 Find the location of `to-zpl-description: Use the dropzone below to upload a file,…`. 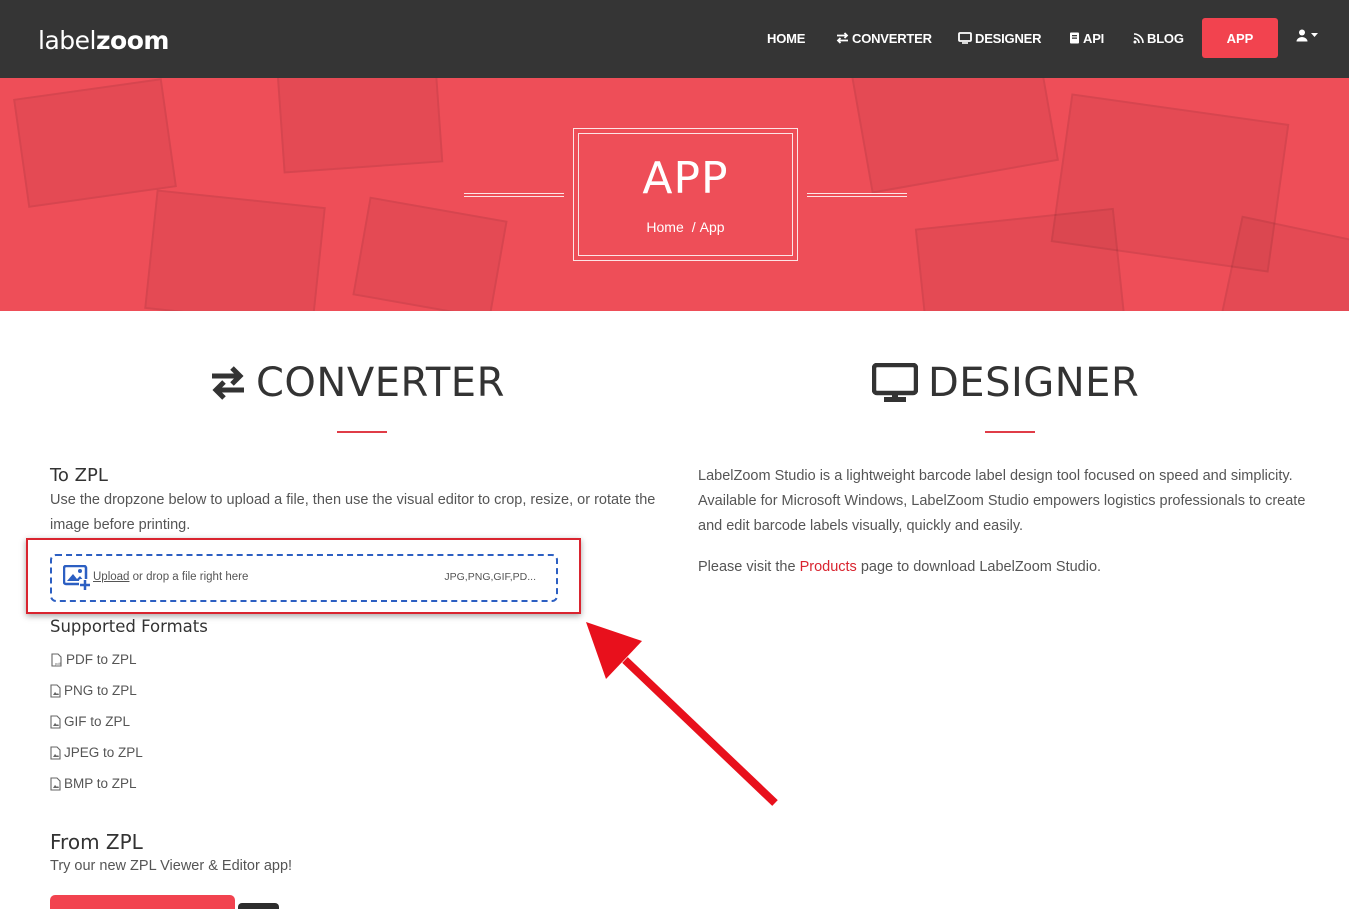

to-zpl-description: Use the dropzone below to upload a file,… is located at coordinates (353, 512).